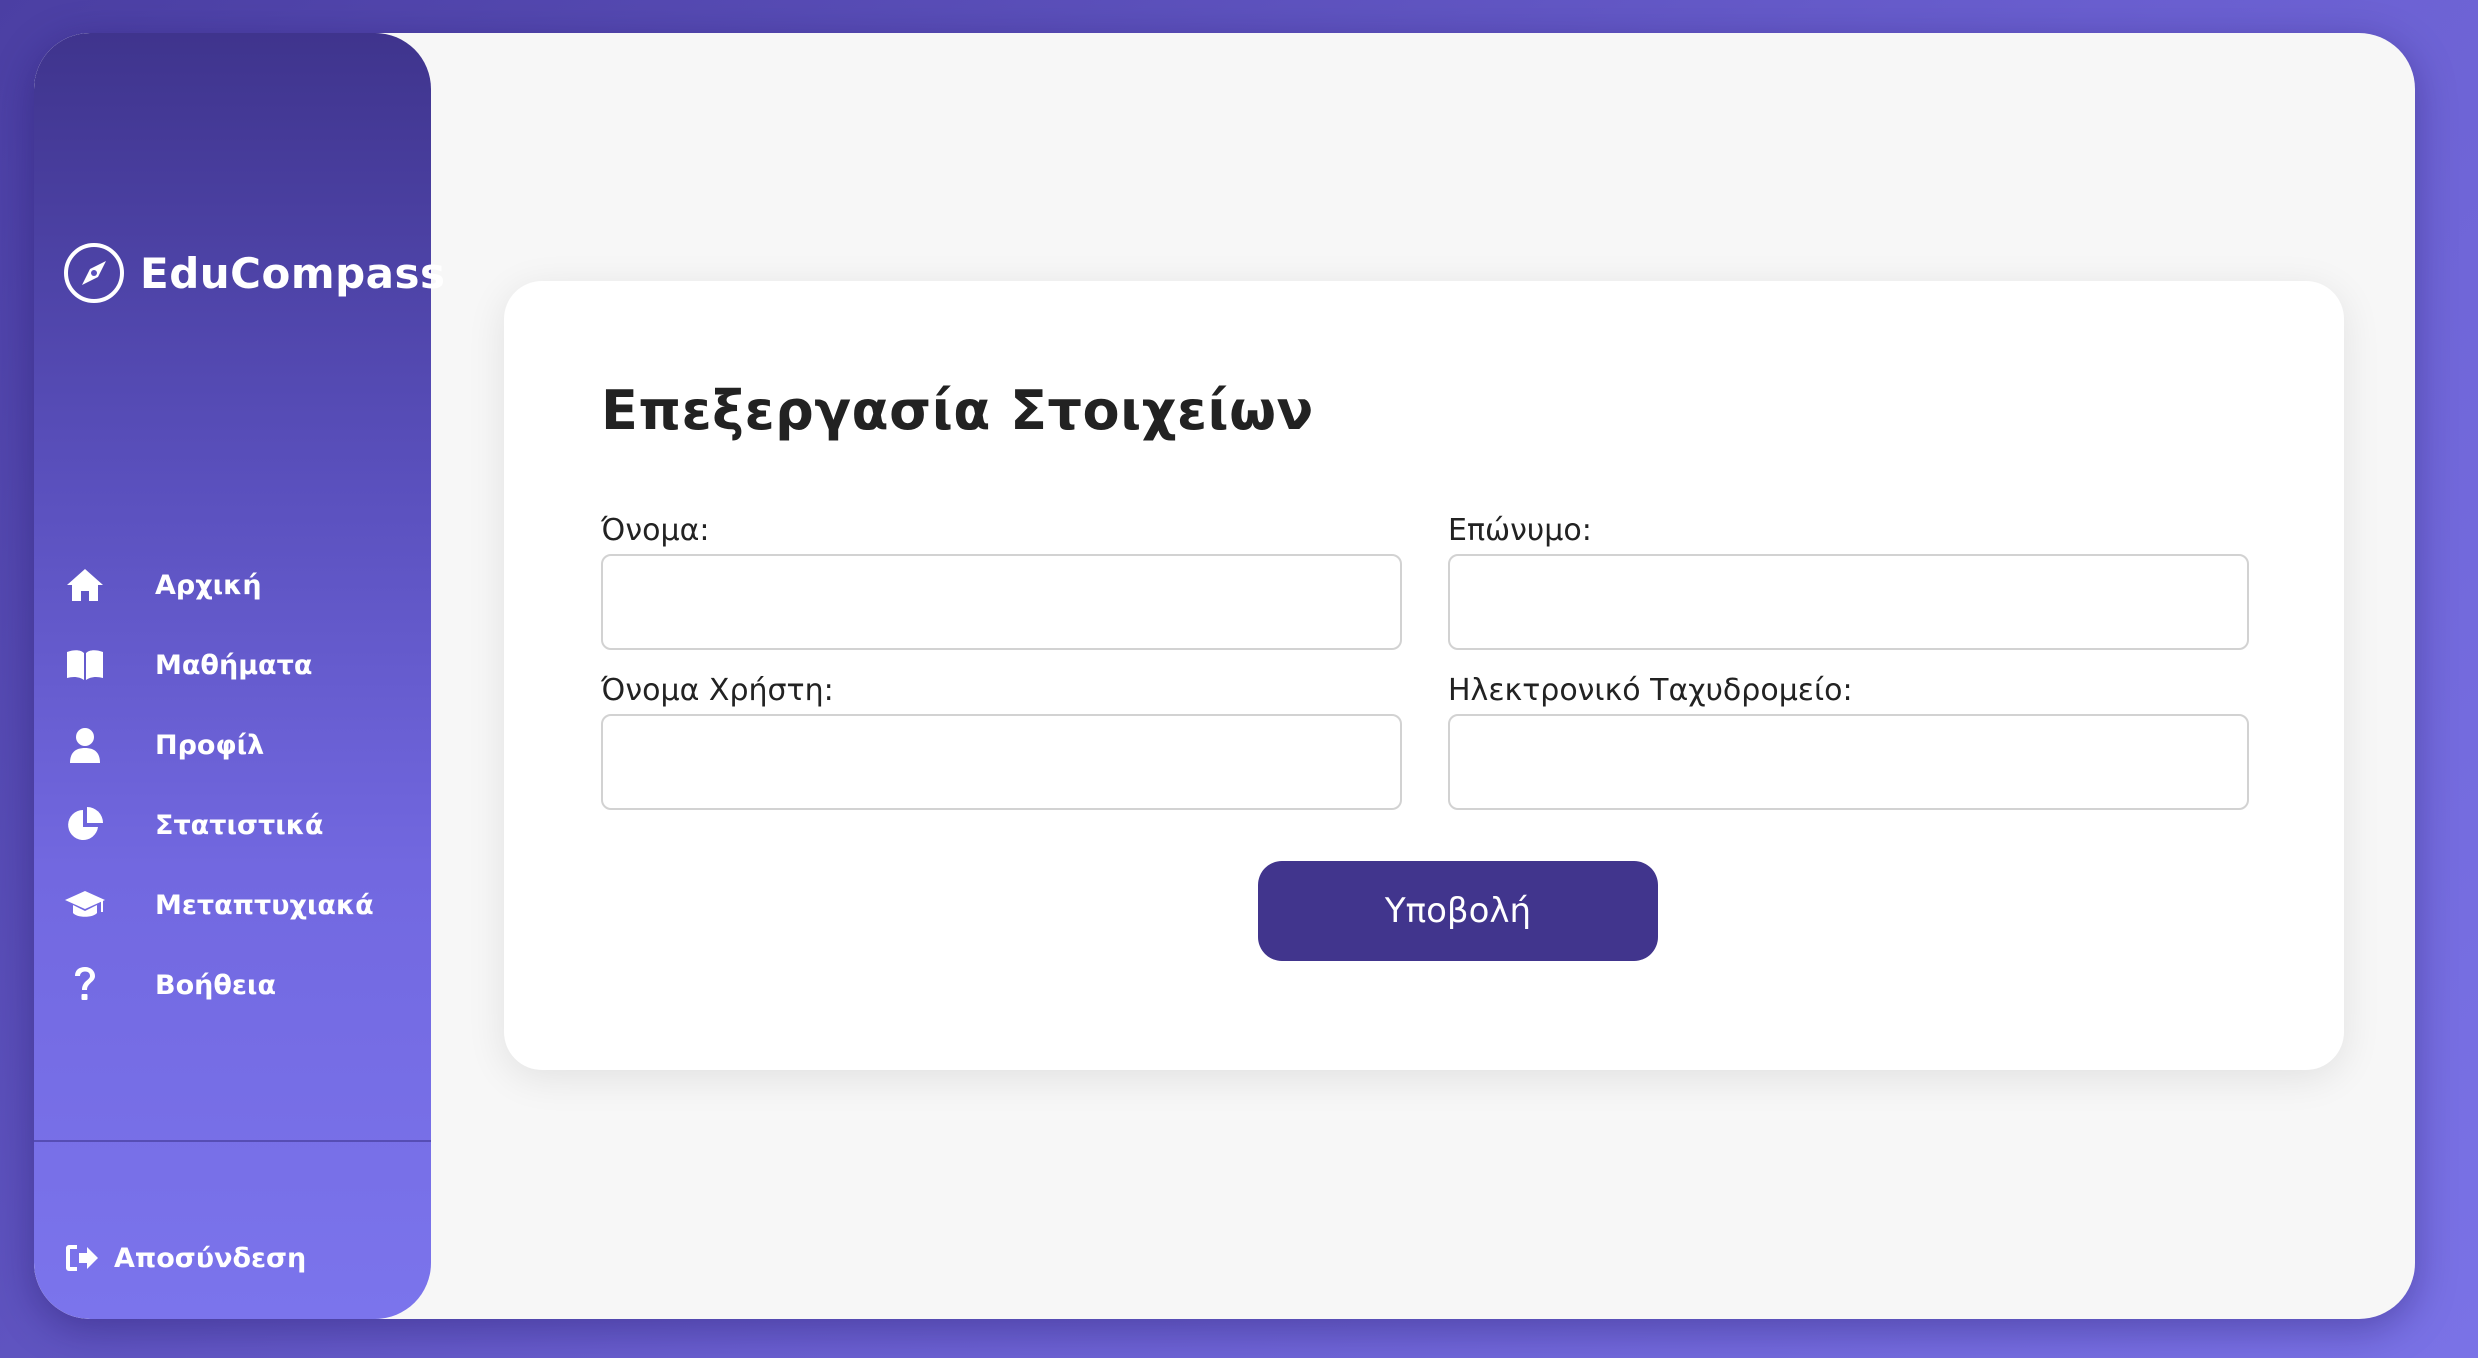  What do you see at coordinates (717, 690) in the screenshot?
I see `username-label: Όνομα Χρήστη:` at bounding box center [717, 690].